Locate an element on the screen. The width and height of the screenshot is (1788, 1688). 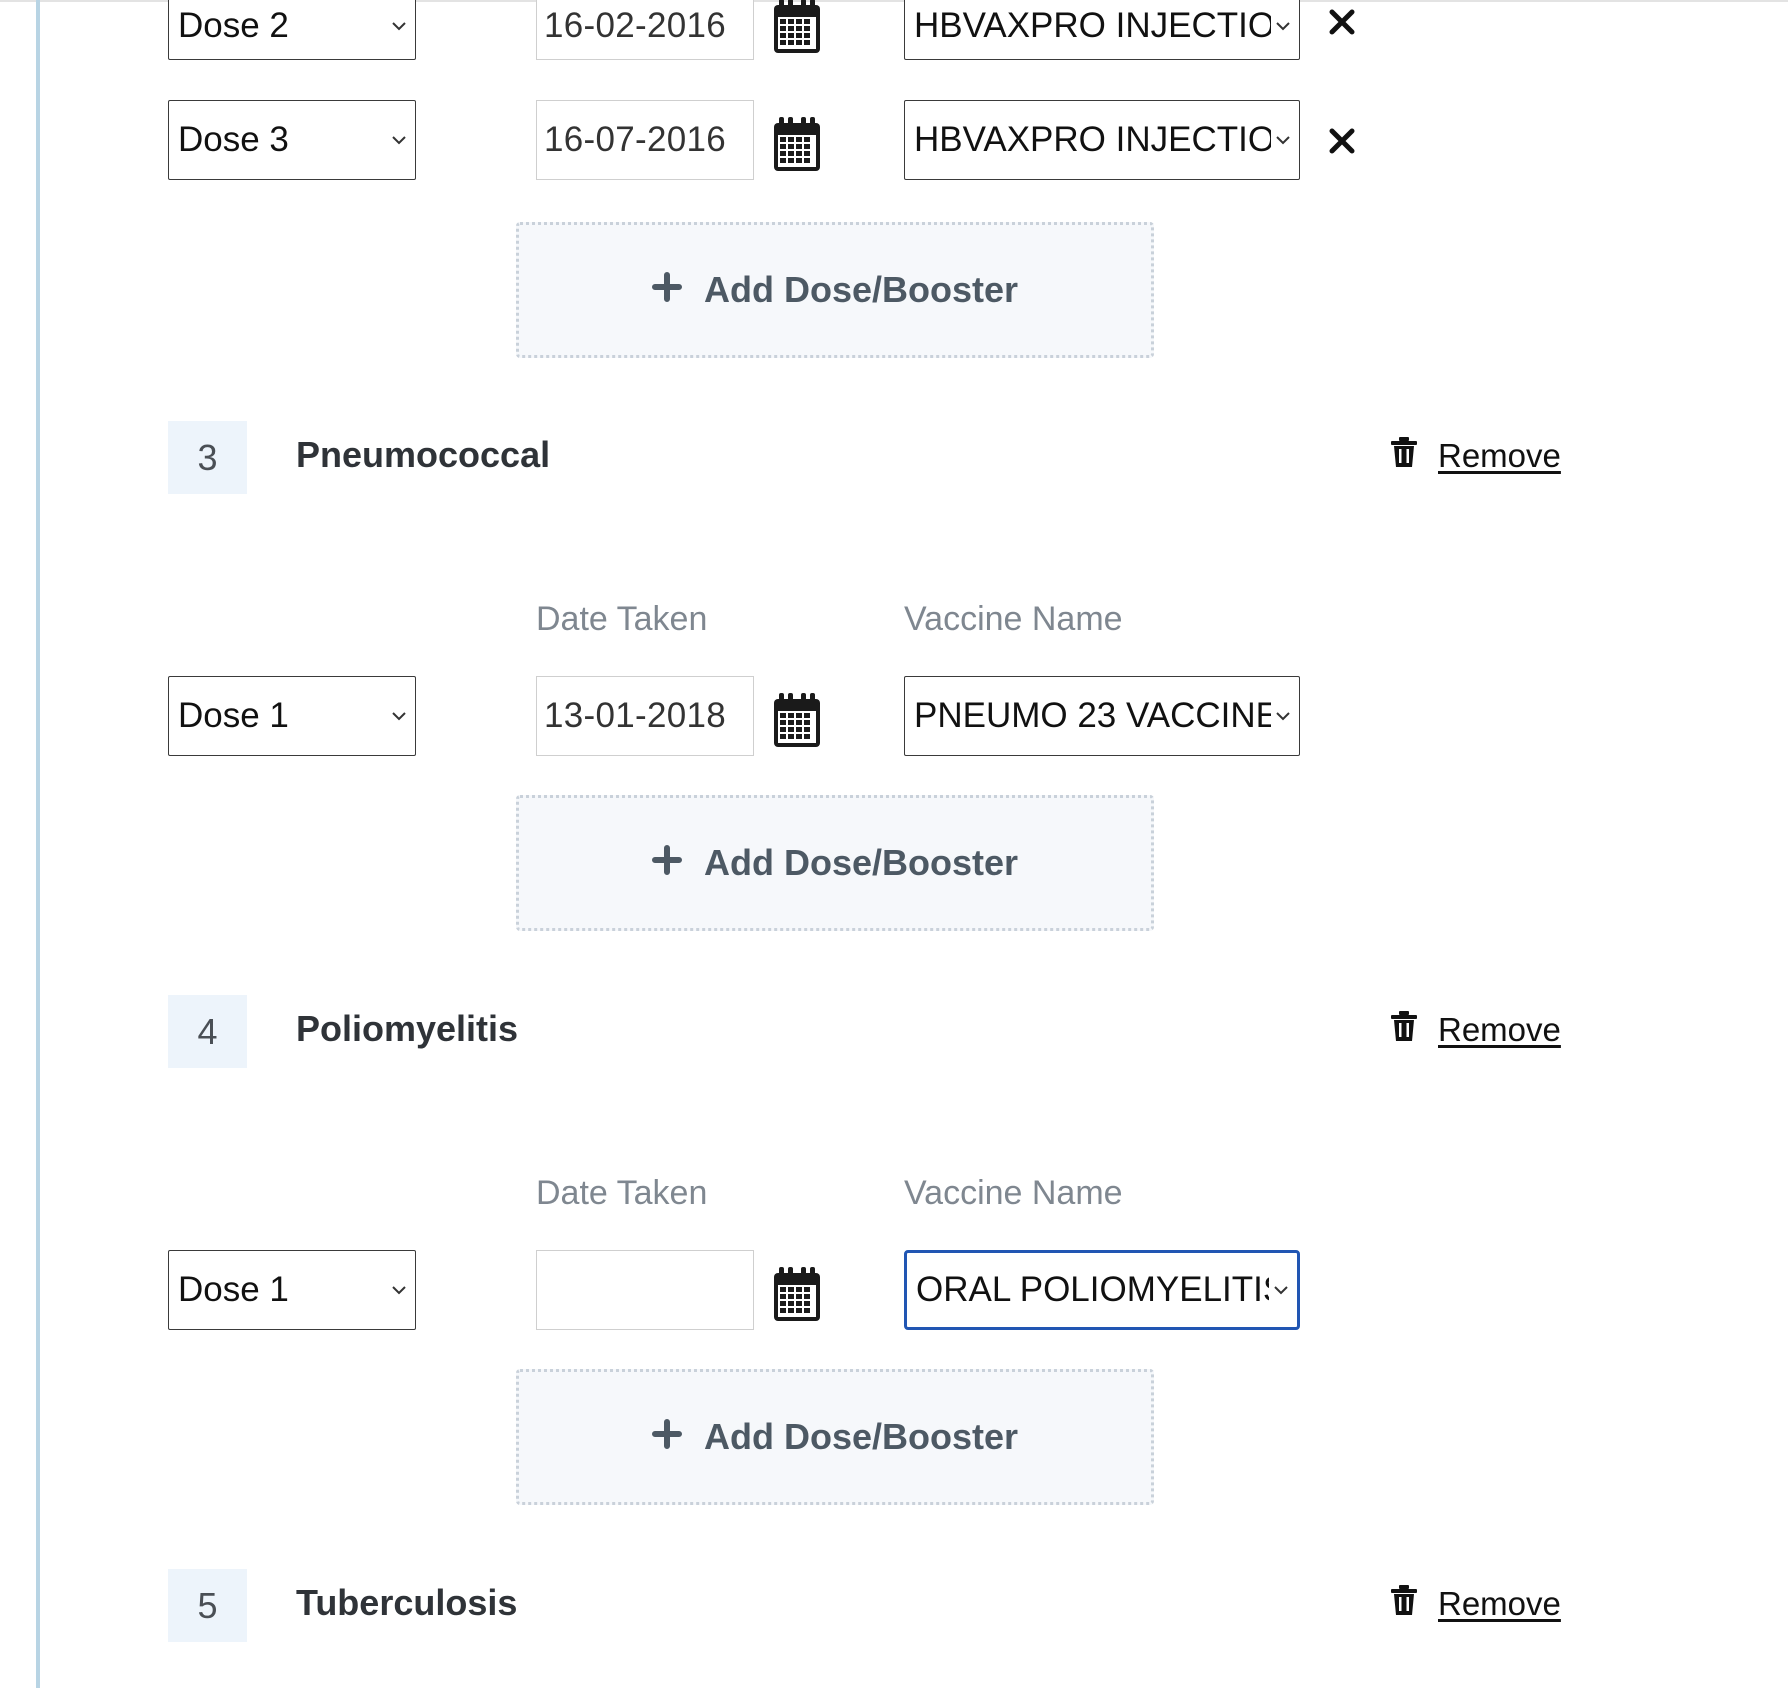
vaccine-number: 5 is located at coordinates (207, 1605).